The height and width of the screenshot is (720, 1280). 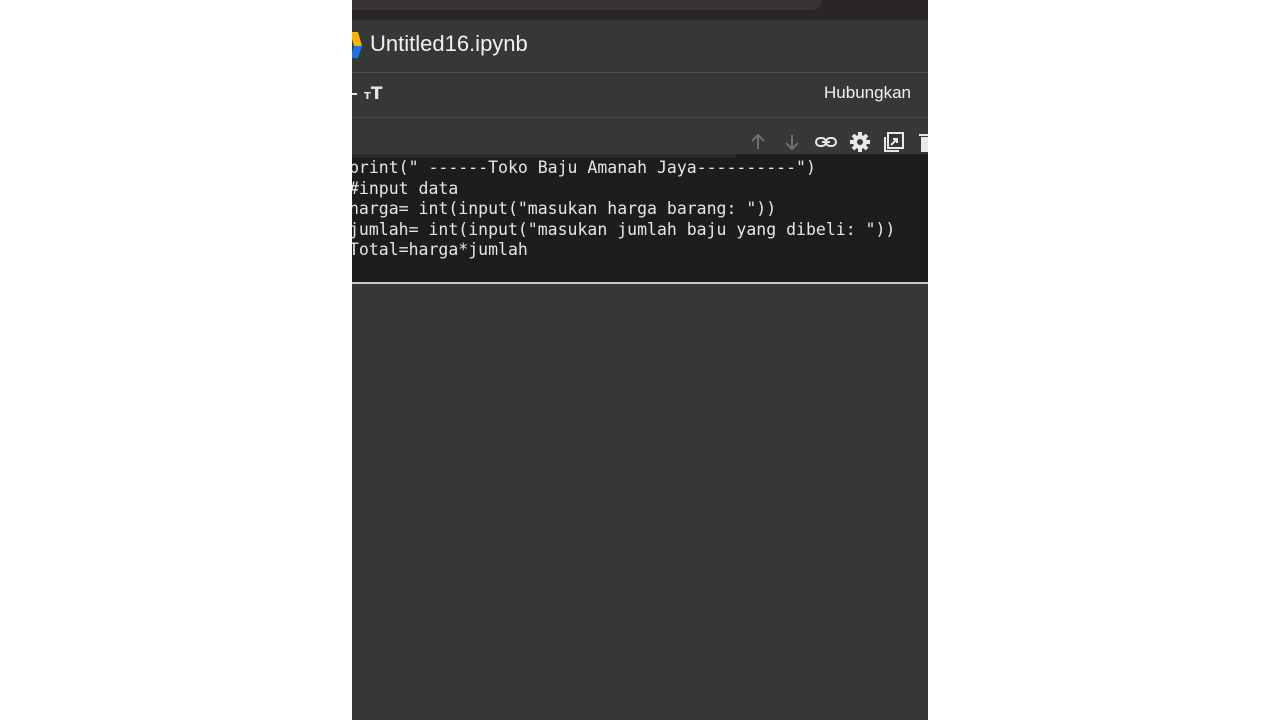 What do you see at coordinates (894, 142) in the screenshot?
I see `mirror-cell-icon` at bounding box center [894, 142].